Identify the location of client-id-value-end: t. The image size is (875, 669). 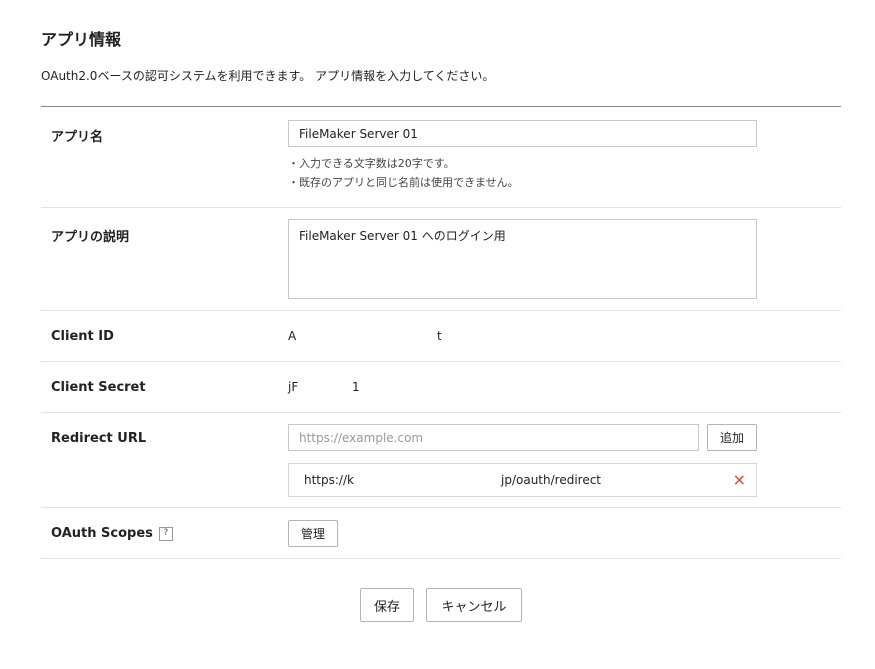
(439, 336).